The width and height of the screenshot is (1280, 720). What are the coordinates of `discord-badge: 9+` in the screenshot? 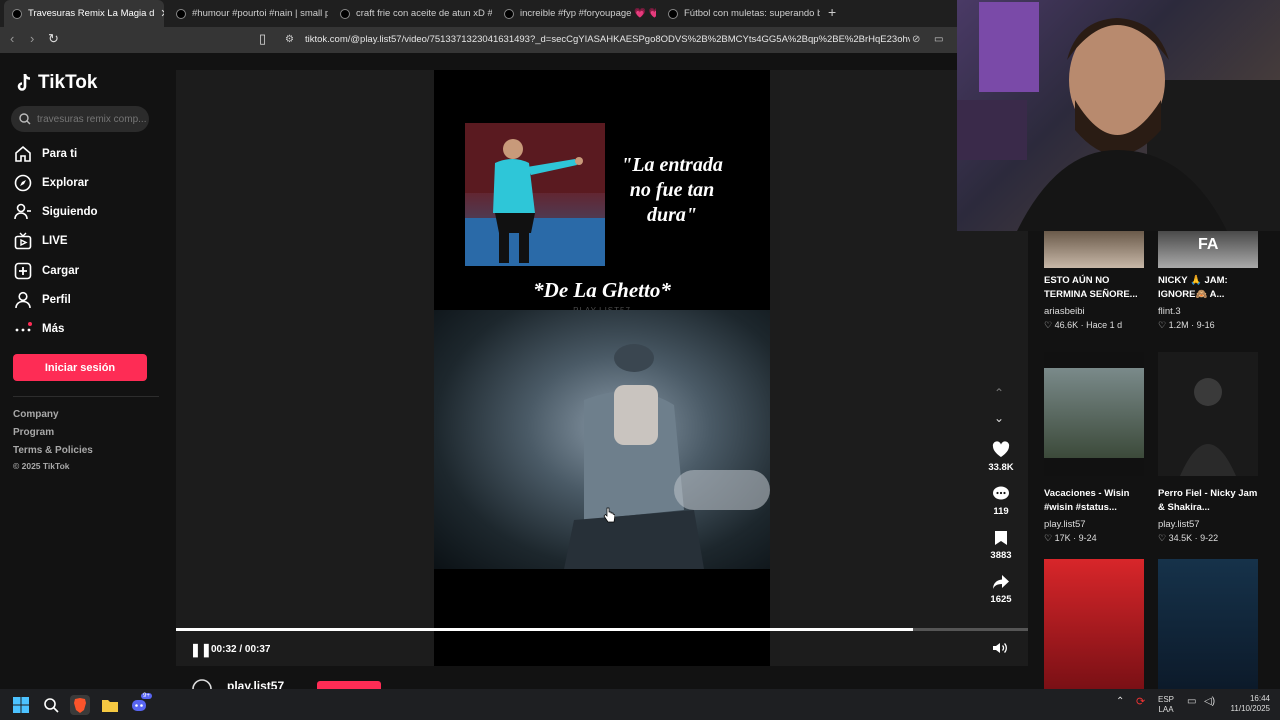 It's located at (146, 696).